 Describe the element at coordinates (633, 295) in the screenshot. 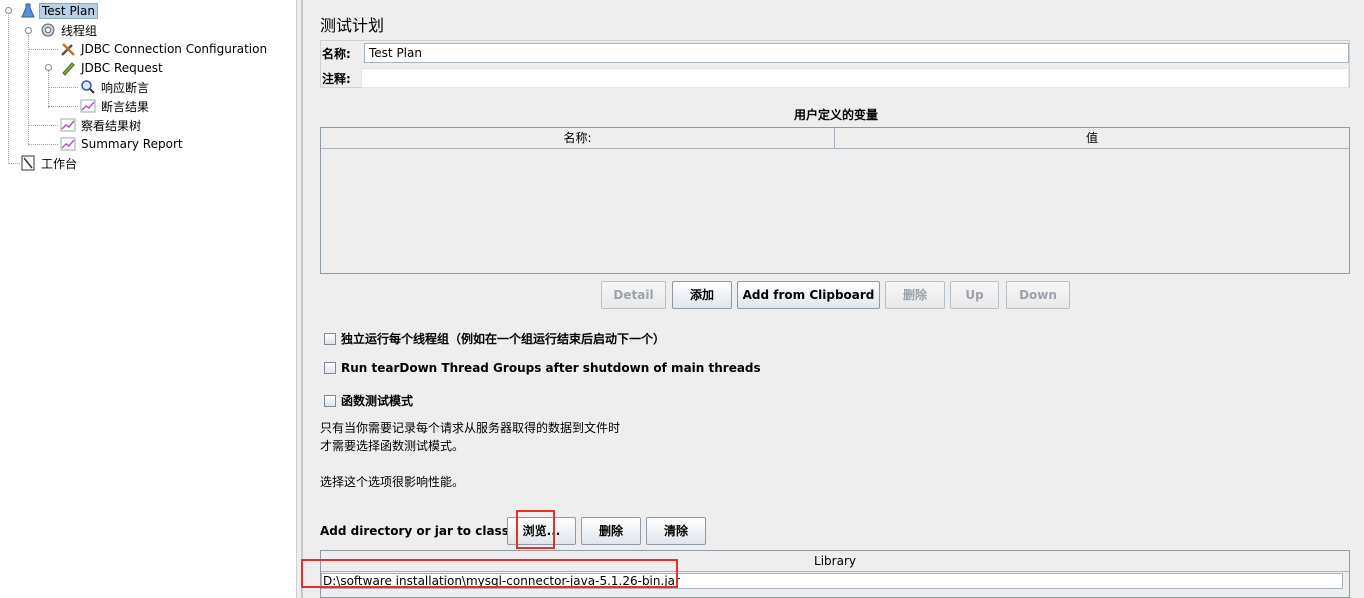

I see `detail-button: Detail` at that location.